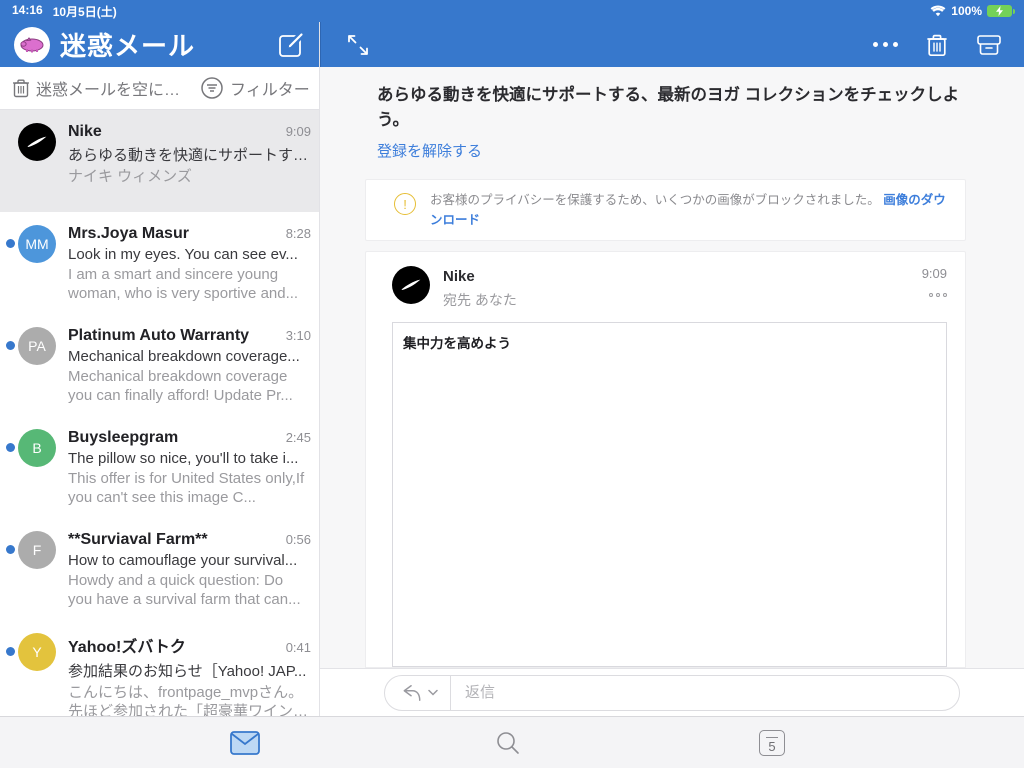 This screenshot has height=768, width=1024. Describe the element at coordinates (298, 233) in the screenshot. I see `mail-time: 8:28` at that location.